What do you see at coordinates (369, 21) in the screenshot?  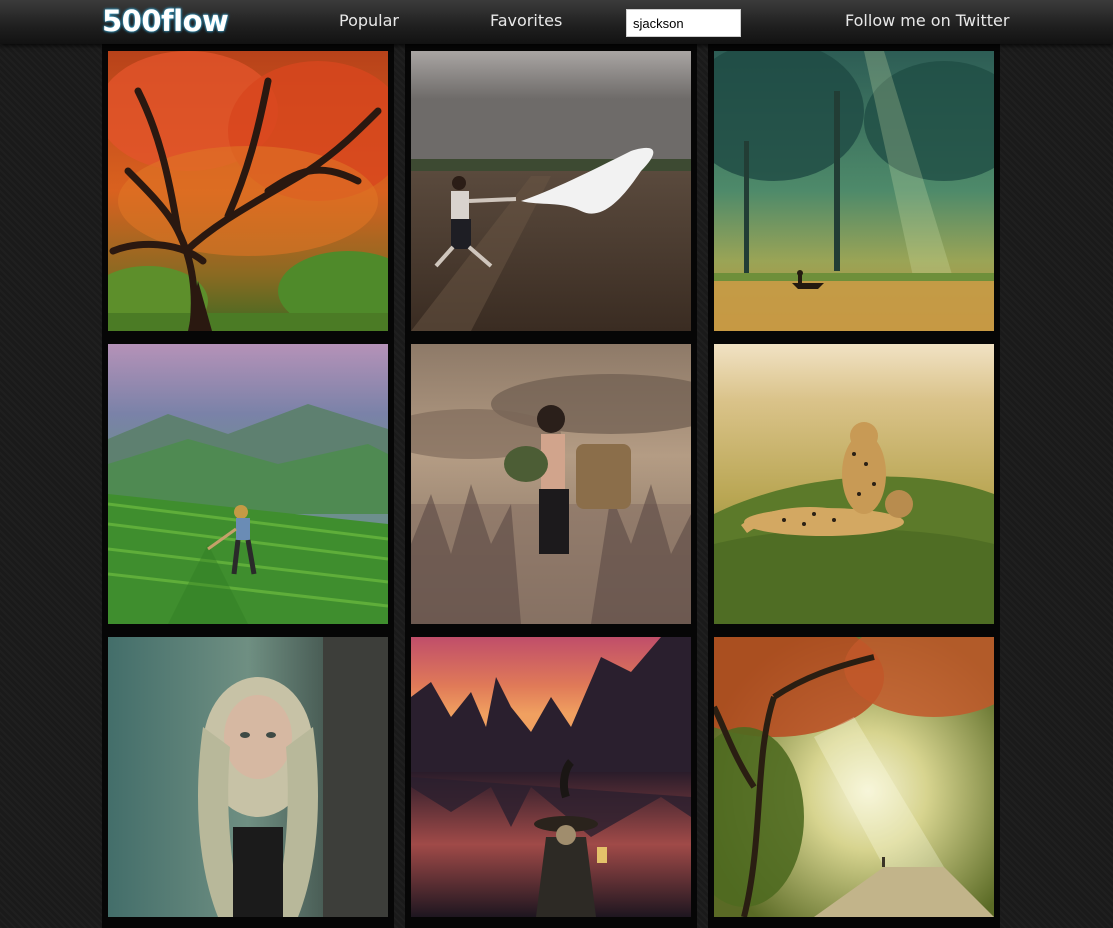 I see `nav-popular-link: Popular` at bounding box center [369, 21].